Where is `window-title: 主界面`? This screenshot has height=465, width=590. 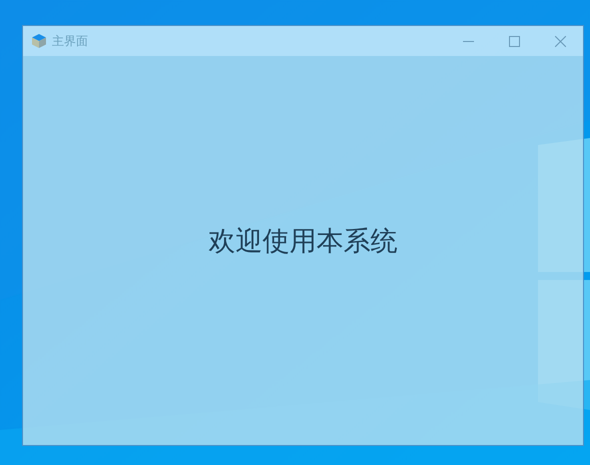 window-title: 主界面 is located at coordinates (70, 41).